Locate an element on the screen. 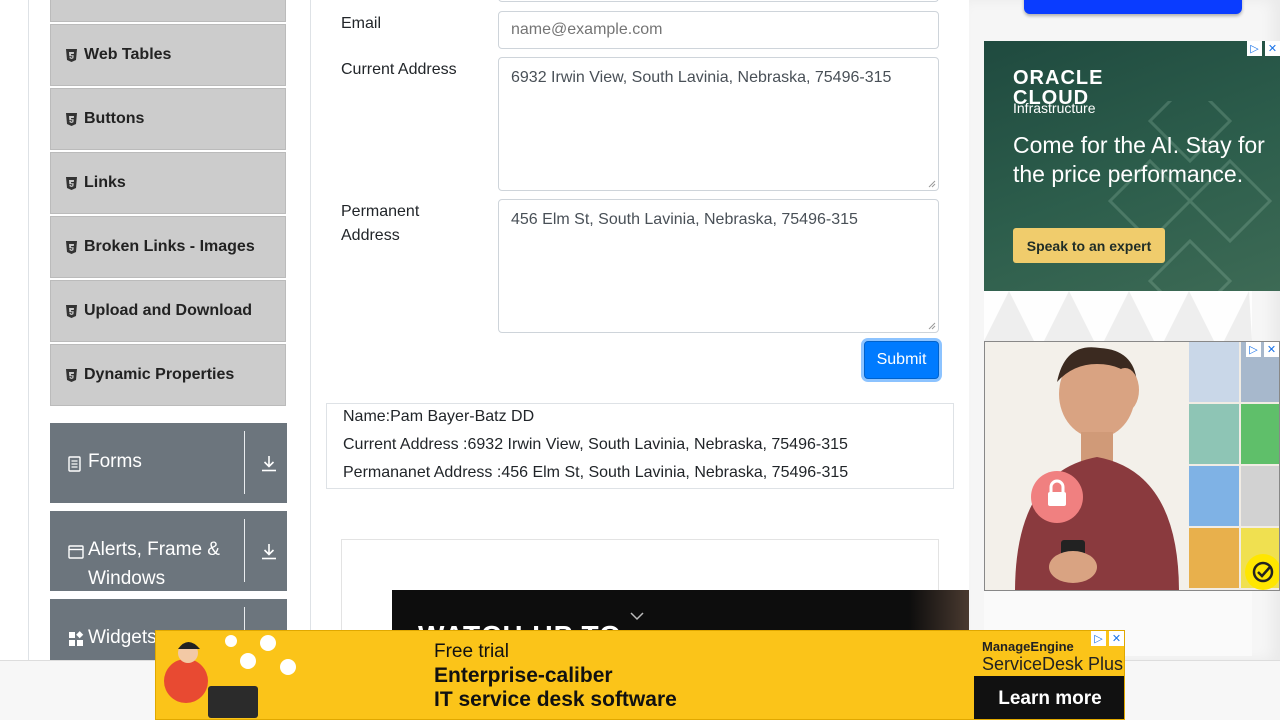 The width and height of the screenshot is (1280, 720). sidebar-item-label: Broken Links - Images is located at coordinates (169, 246).